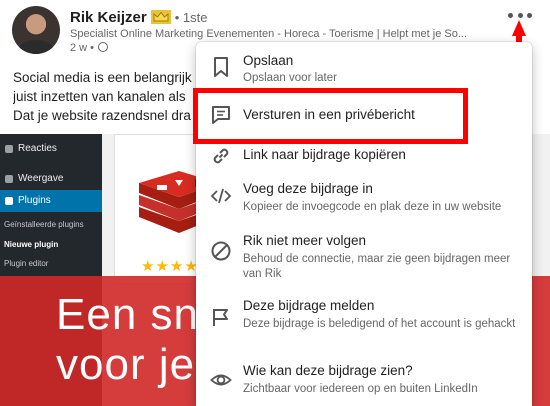 Image resolution: width=550 pixels, height=406 pixels. What do you see at coordinates (290, 78) in the screenshot?
I see `menu-item-subtitle: Opslaan voor later` at bounding box center [290, 78].